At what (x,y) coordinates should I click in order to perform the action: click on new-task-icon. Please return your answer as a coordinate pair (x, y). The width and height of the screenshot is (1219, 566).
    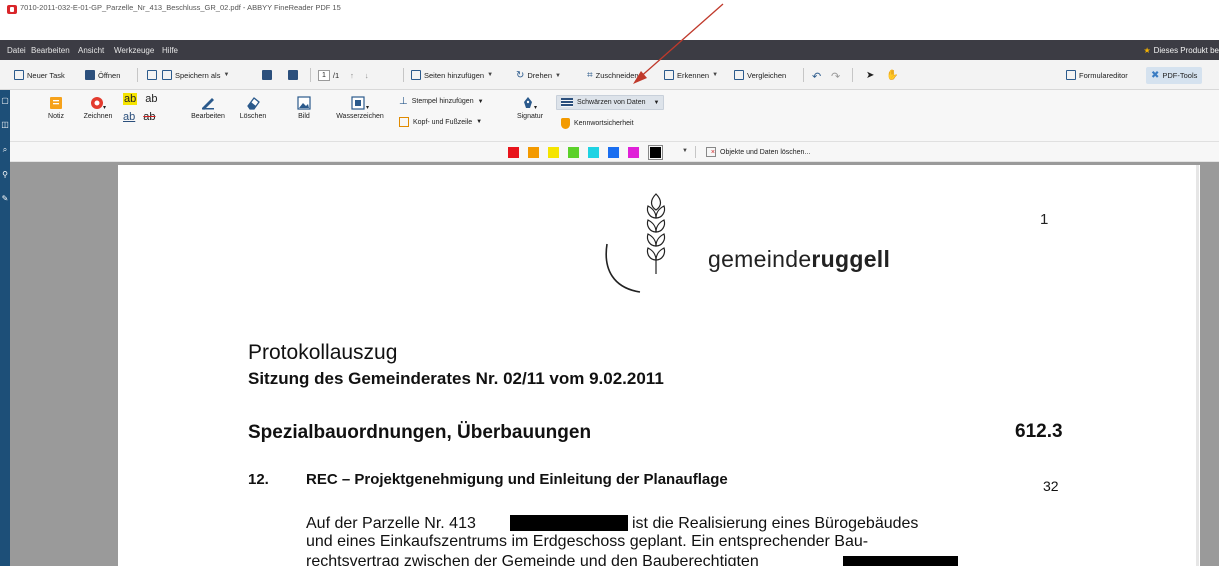
    Looking at the image, I should click on (19, 75).